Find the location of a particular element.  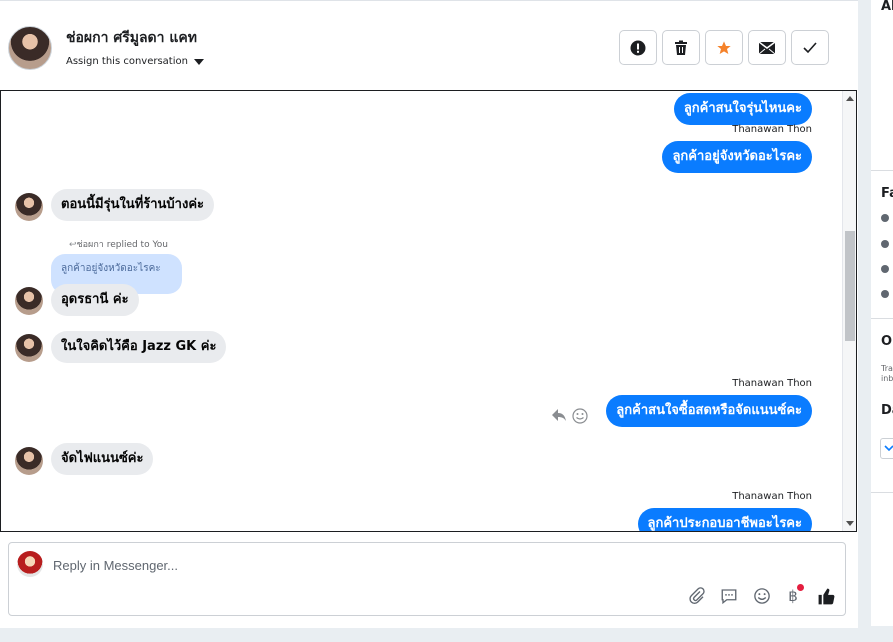

mark-done-button is located at coordinates (810, 47).